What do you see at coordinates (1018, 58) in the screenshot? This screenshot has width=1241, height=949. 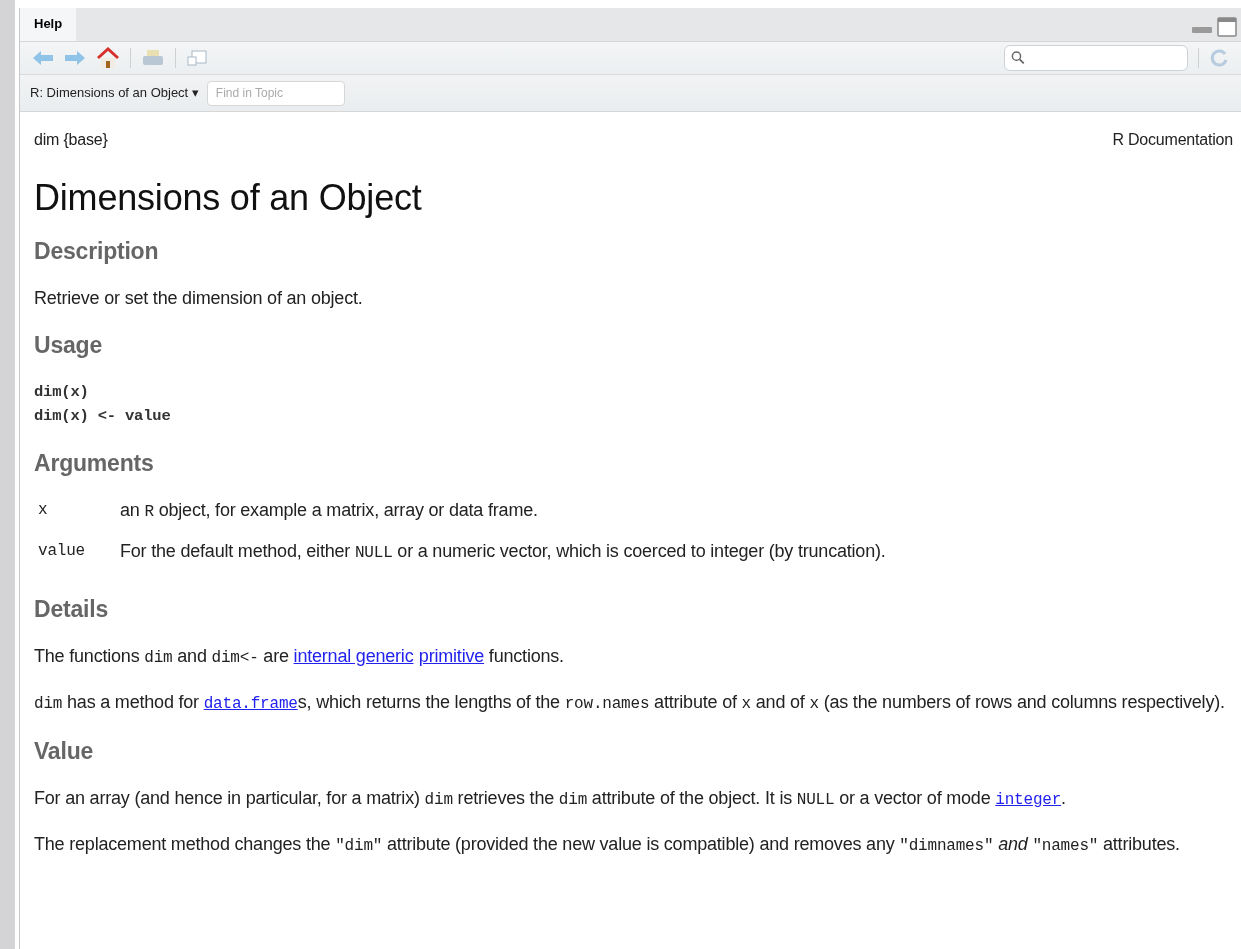 I see `search-icon` at bounding box center [1018, 58].